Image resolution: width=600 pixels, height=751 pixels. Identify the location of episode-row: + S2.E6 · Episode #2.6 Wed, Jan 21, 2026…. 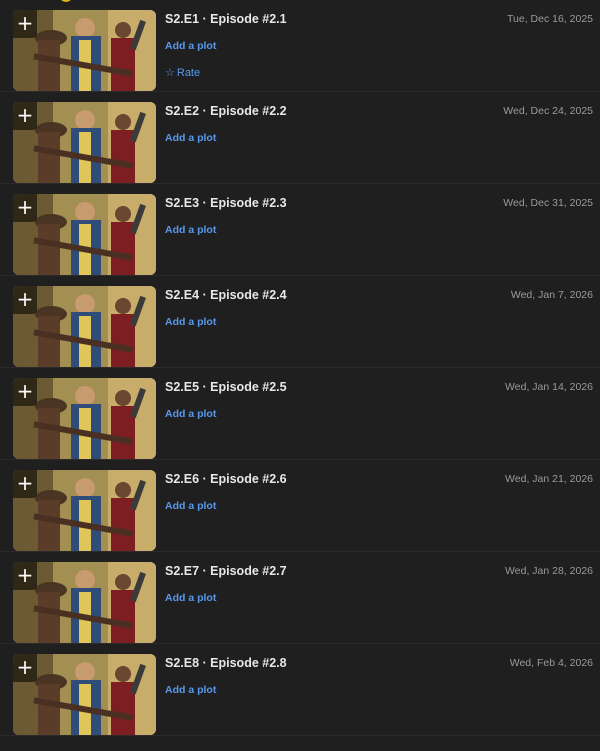
(300, 506).